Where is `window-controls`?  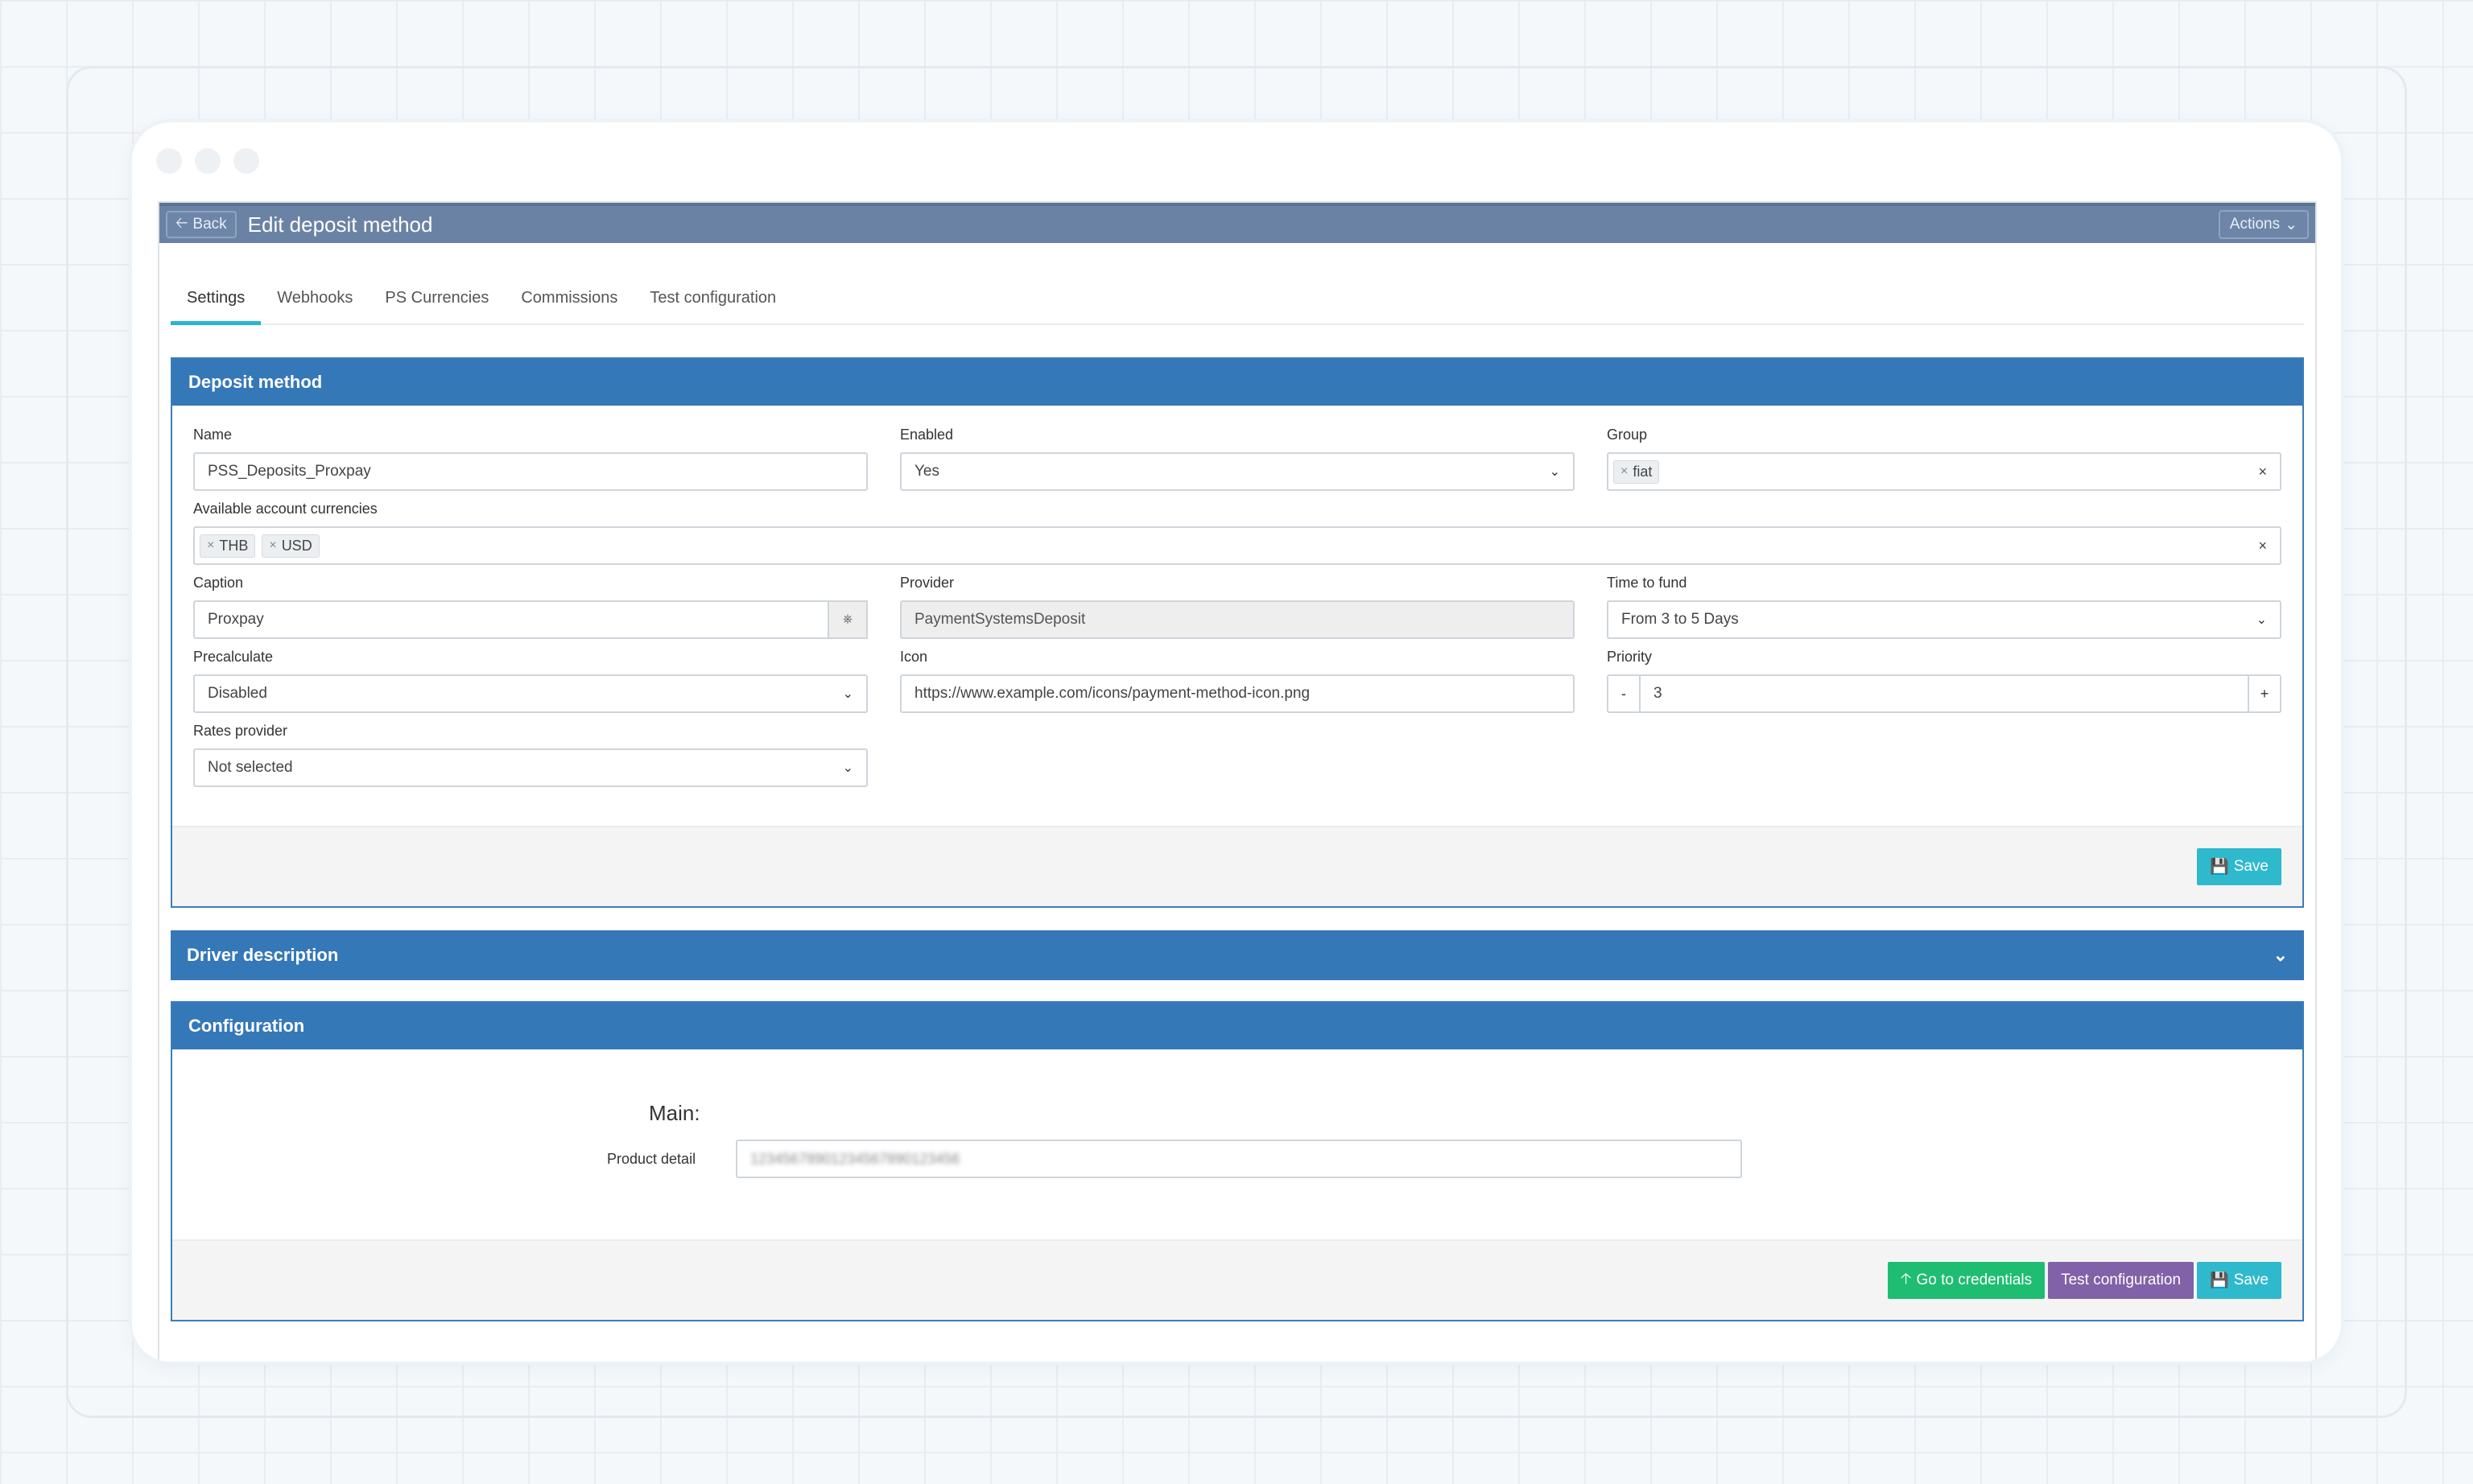
window-controls is located at coordinates (207, 161).